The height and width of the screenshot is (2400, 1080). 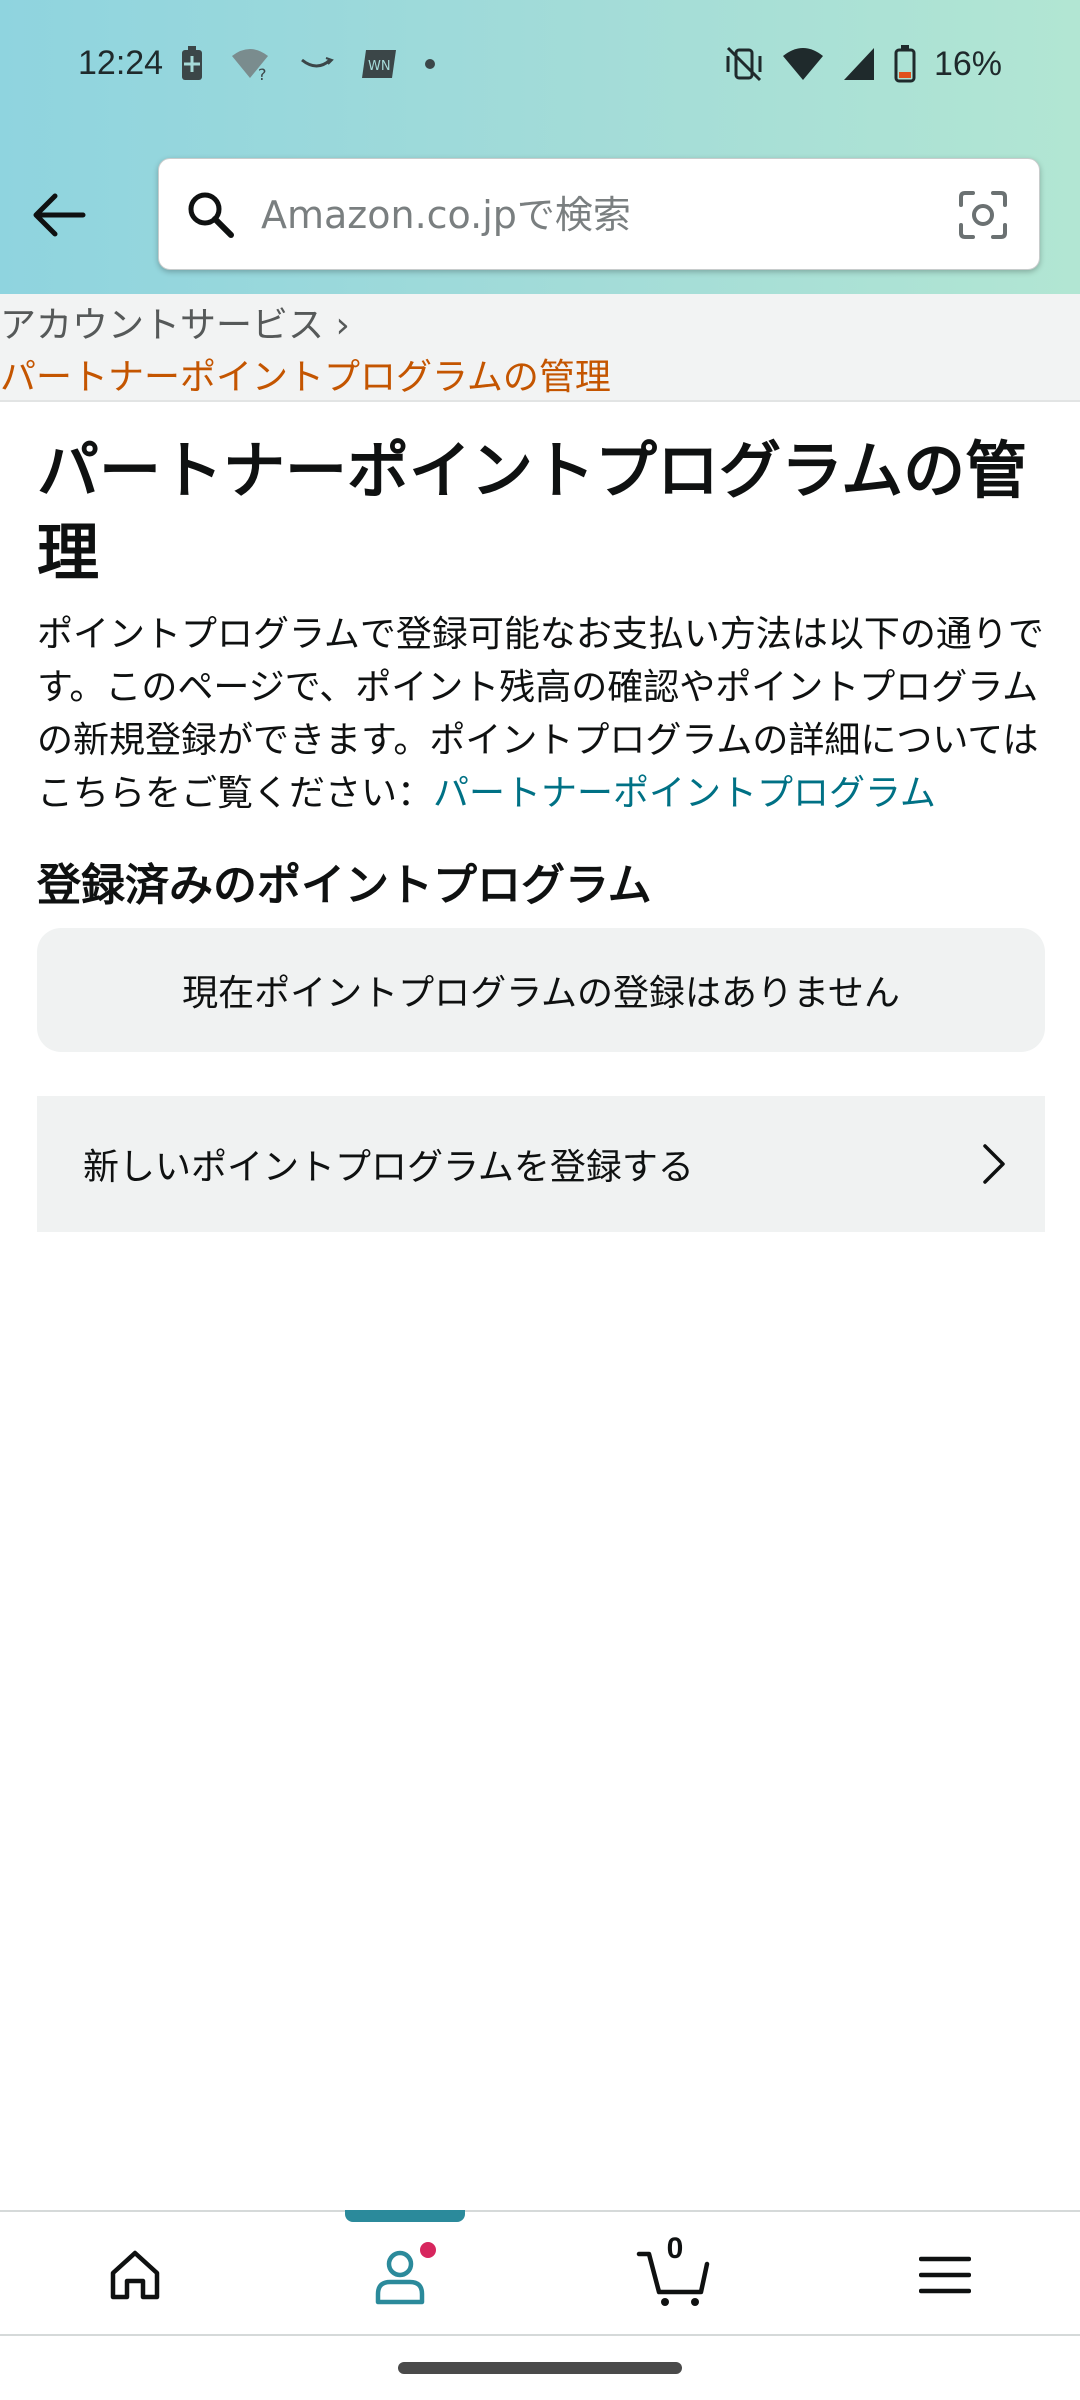 What do you see at coordinates (430, 64) in the screenshot?
I see `more-notifications-dot-icon` at bounding box center [430, 64].